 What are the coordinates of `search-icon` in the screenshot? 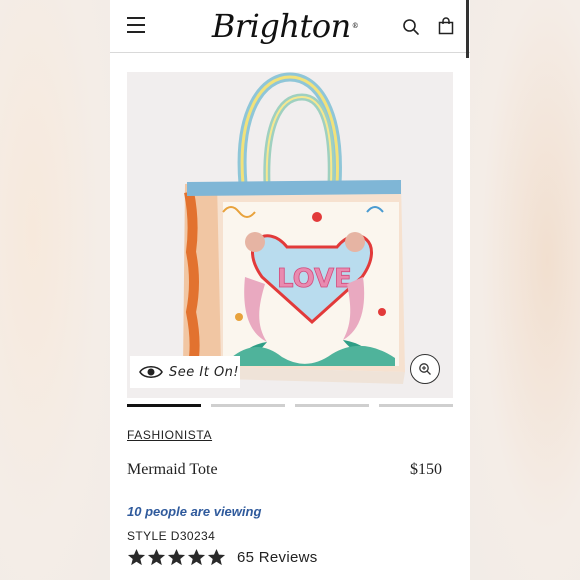 It's located at (411, 27).